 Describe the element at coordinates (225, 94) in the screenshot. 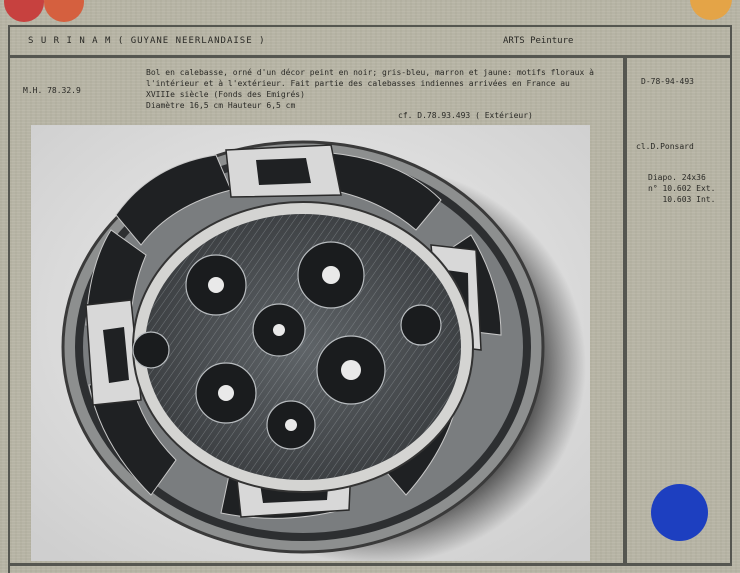

I see `description-line: XVIIIe siècle (Fonds des Emigrés)` at that location.